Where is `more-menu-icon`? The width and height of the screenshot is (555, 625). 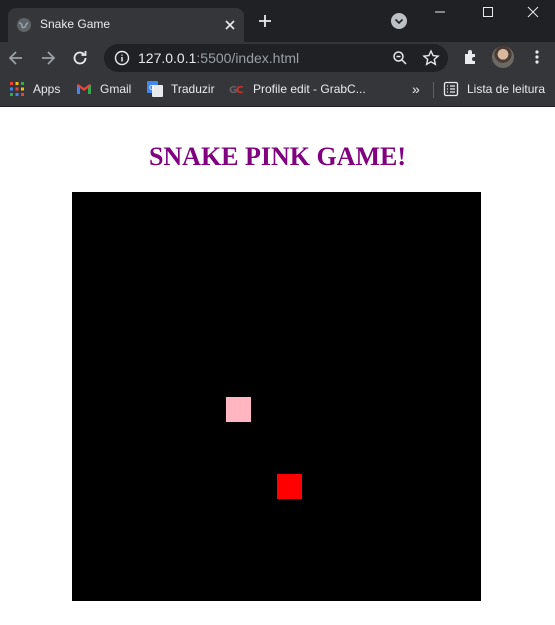 more-menu-icon is located at coordinates (537, 57).